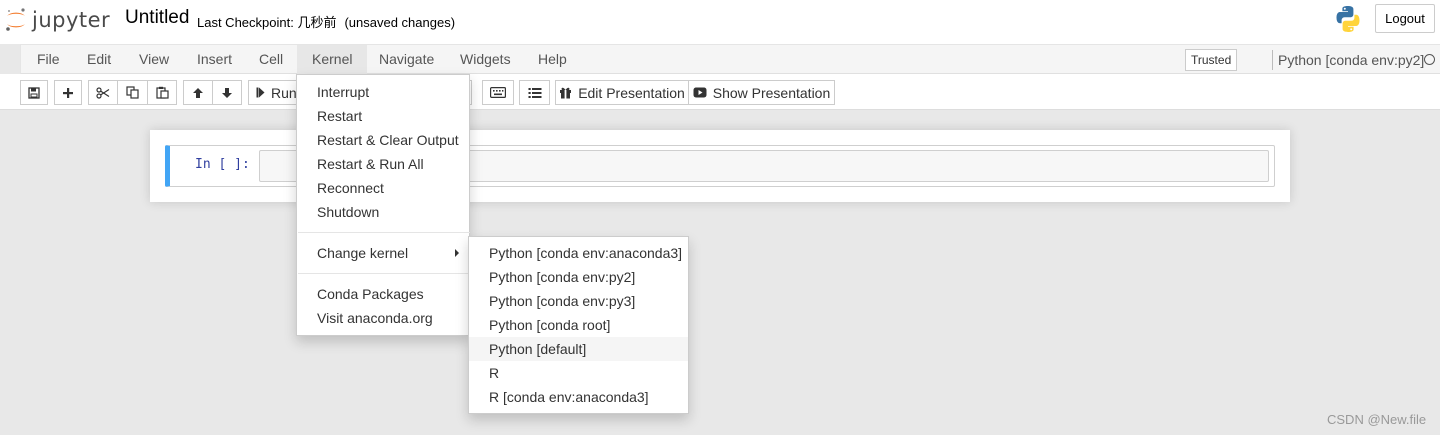  I want to click on show-presentation-button: Show Presentation, so click(761, 92).